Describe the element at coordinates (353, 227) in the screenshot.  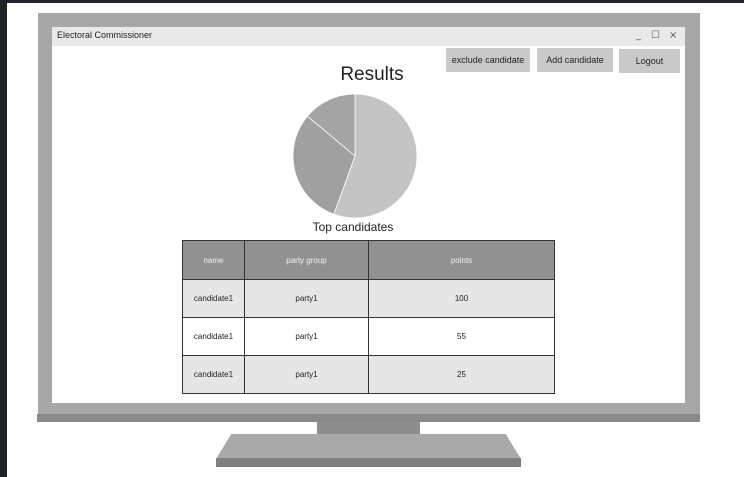
I see `top-candidates-heading: Top candidates` at that location.